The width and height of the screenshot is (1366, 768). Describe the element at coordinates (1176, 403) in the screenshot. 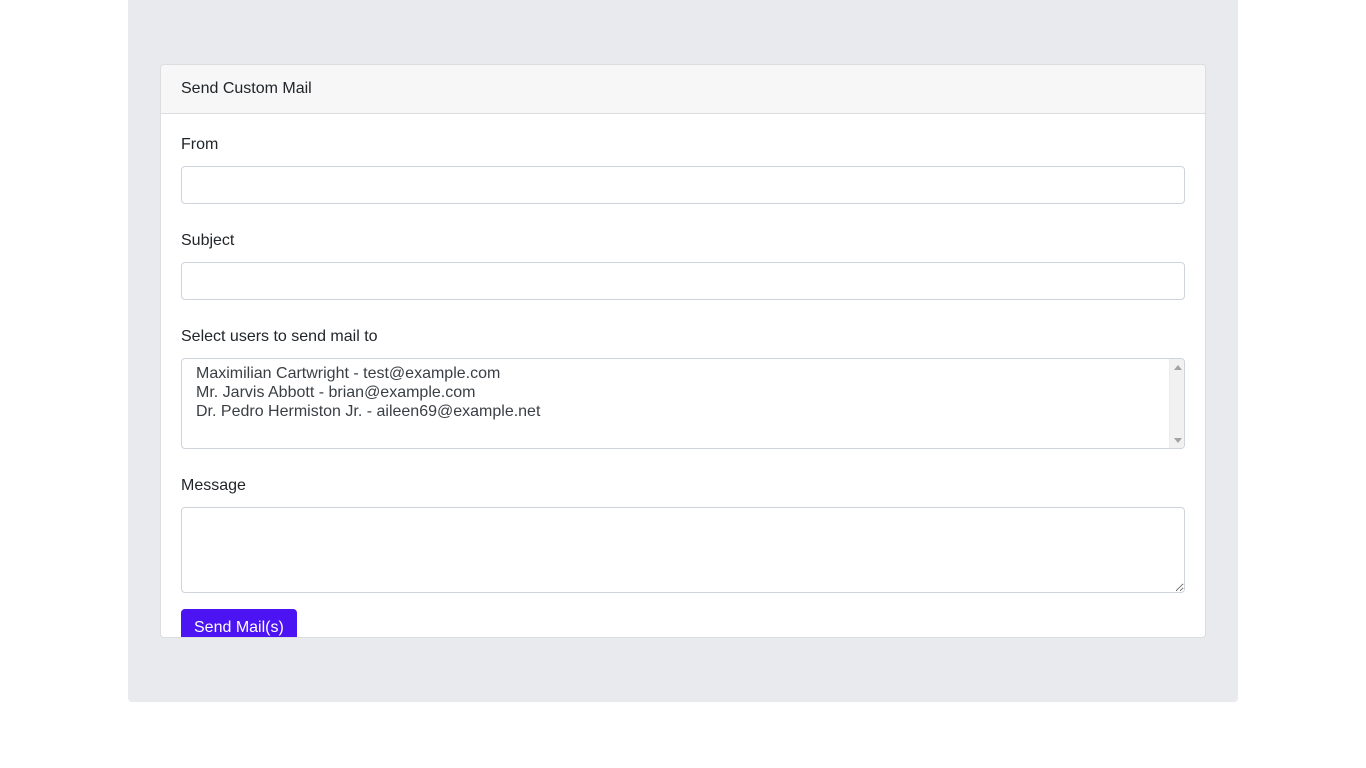

I see `recipients-scrollbar` at that location.